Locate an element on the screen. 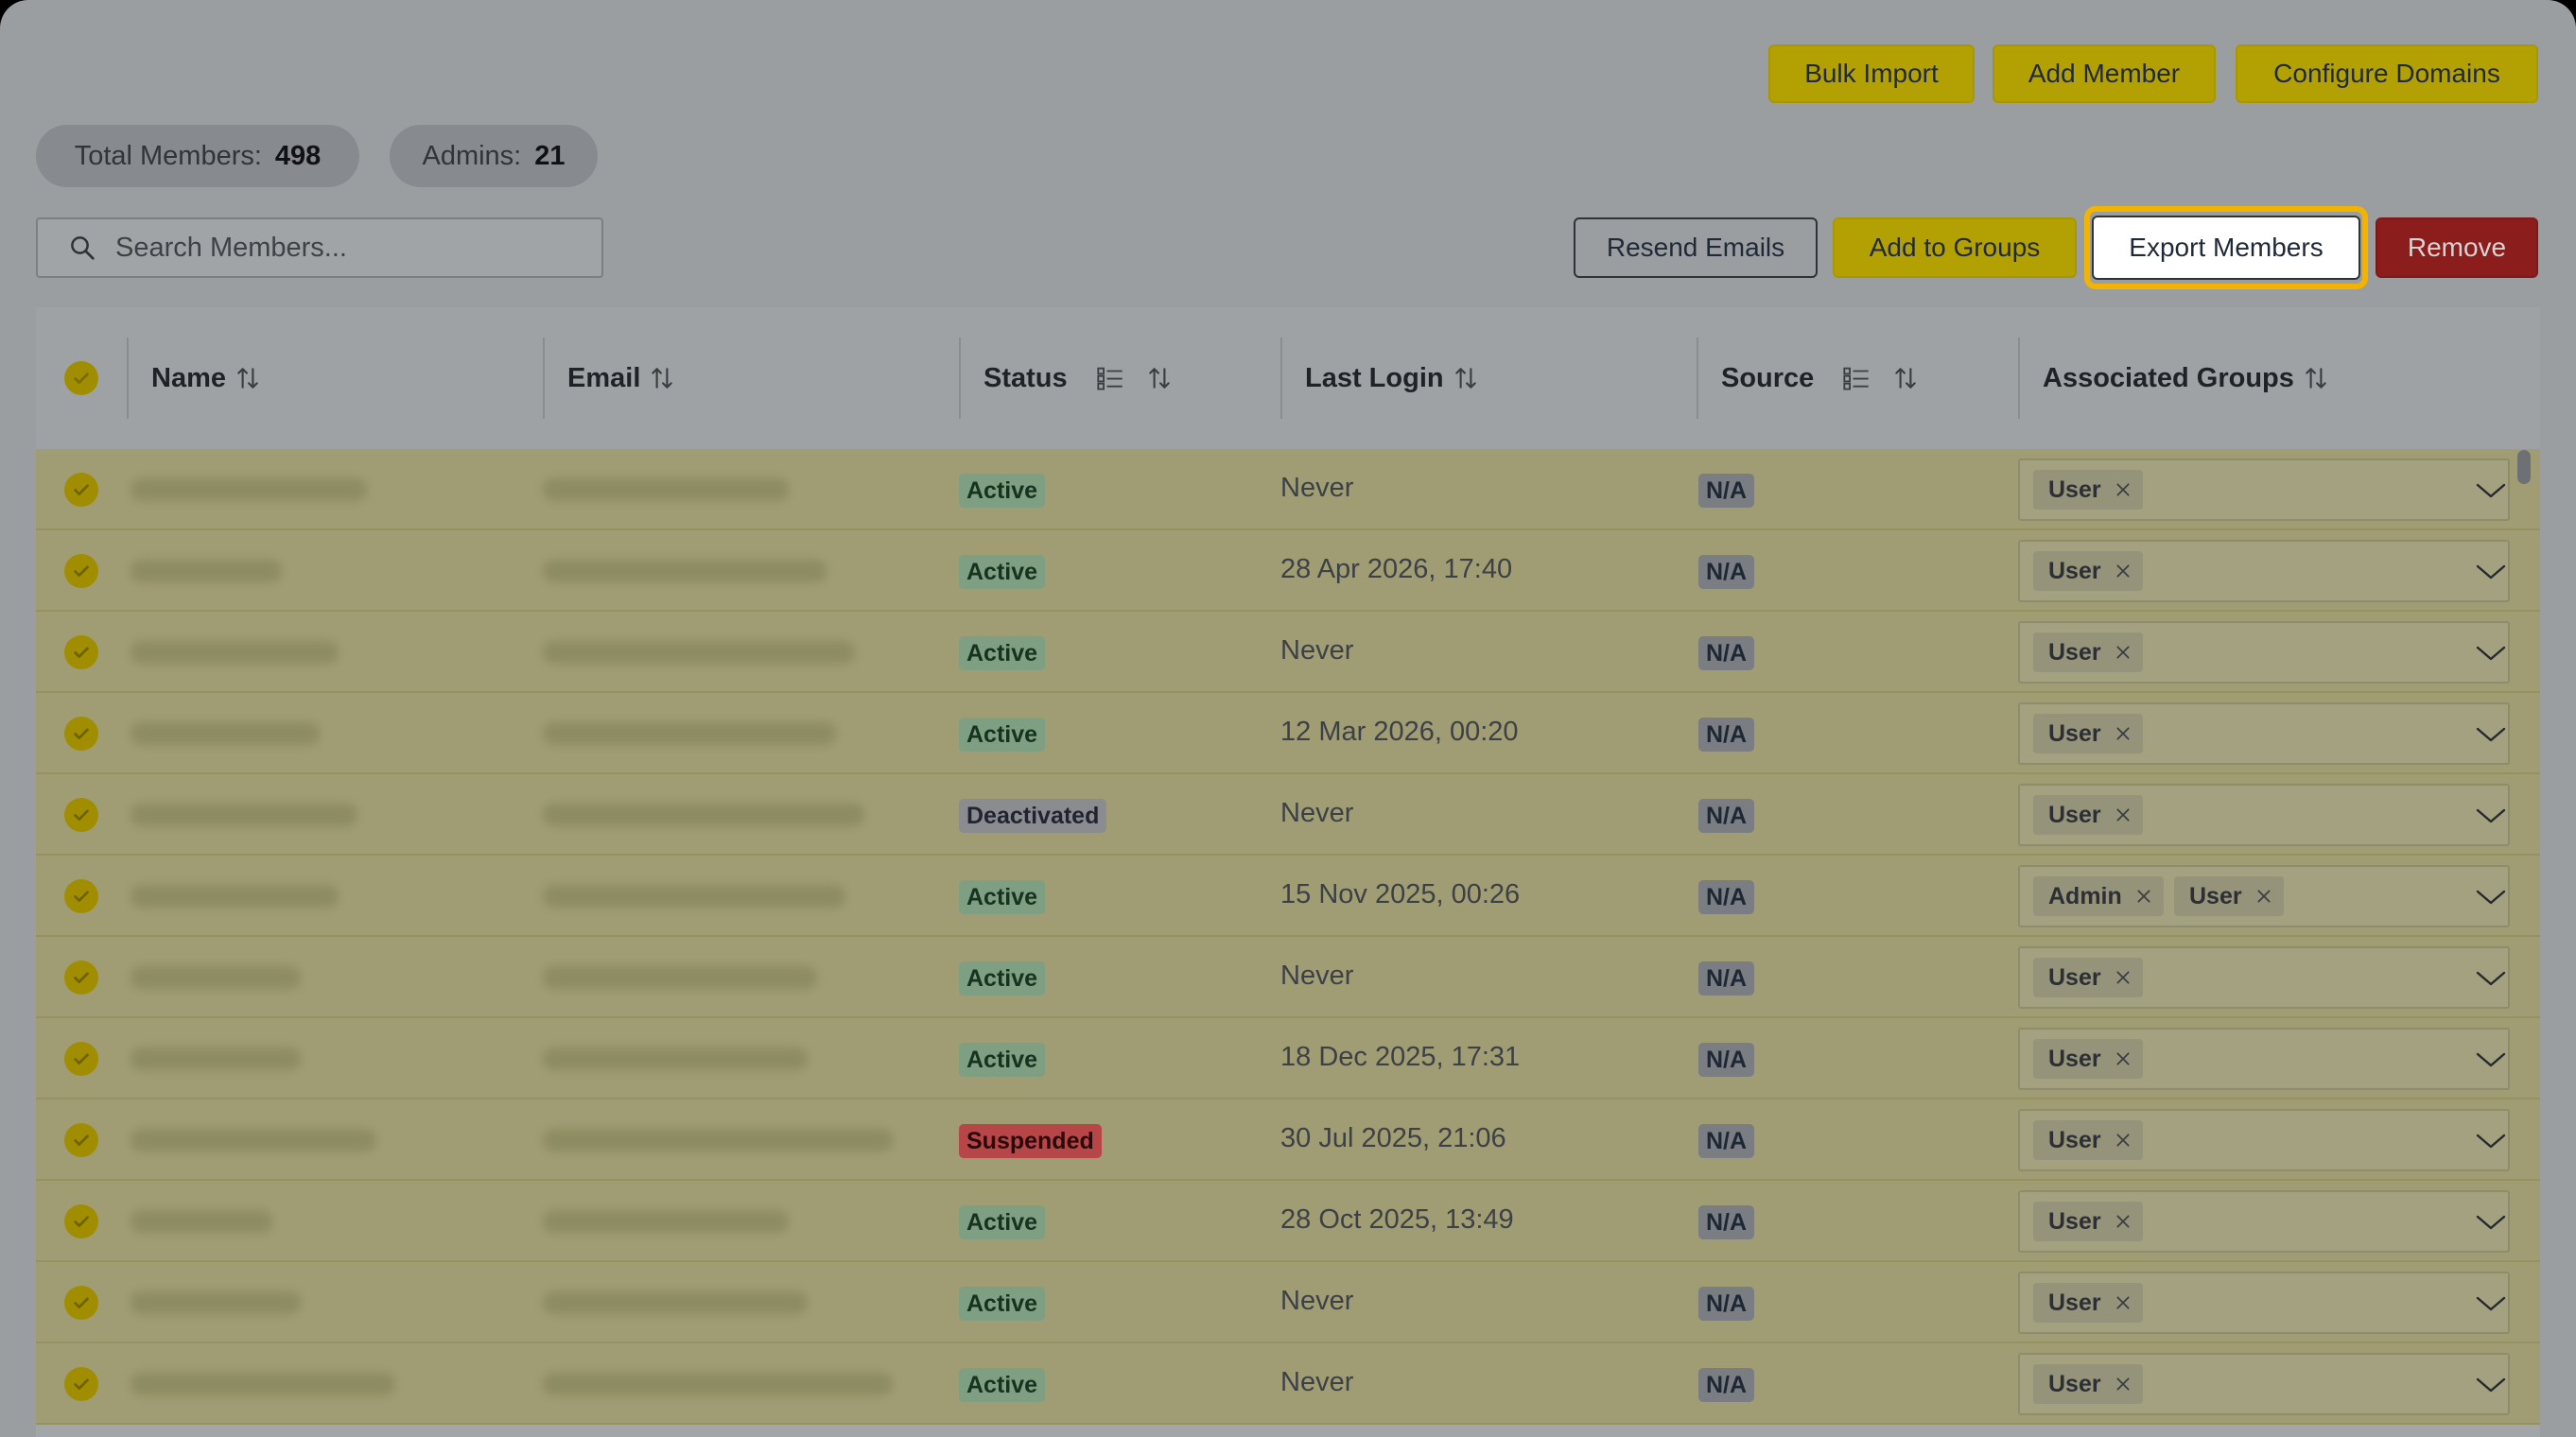 This screenshot has width=2576, height=1437. column-name: Name is located at coordinates (205, 378).